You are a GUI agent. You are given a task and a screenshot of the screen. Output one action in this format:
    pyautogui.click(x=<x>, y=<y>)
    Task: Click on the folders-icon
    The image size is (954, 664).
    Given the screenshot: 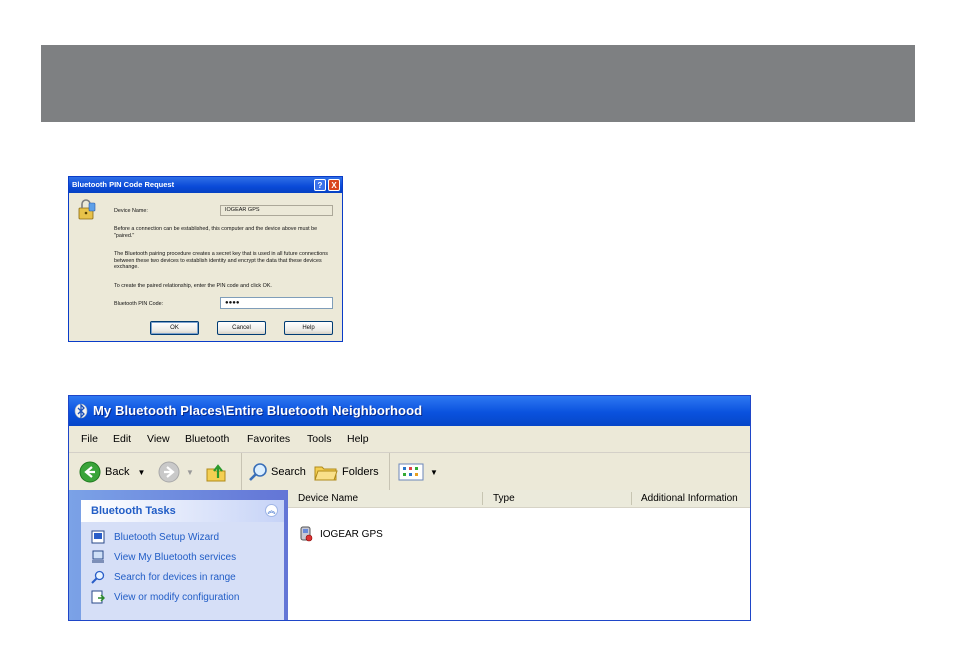 What is the action you would take?
    pyautogui.click(x=326, y=473)
    